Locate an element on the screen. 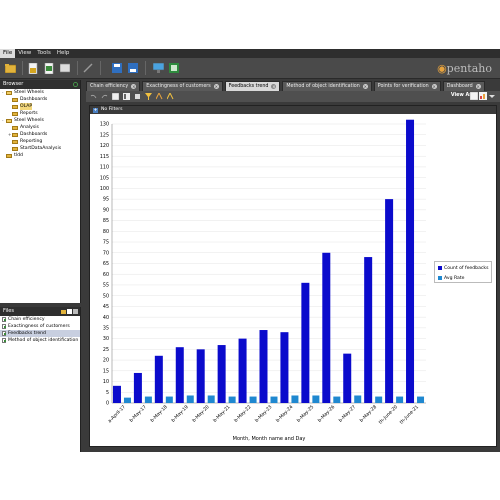 Image resolution: width=500 pixels, height=500 pixels. tree-item-label: StartDataAnalysis is located at coordinates (41, 148).